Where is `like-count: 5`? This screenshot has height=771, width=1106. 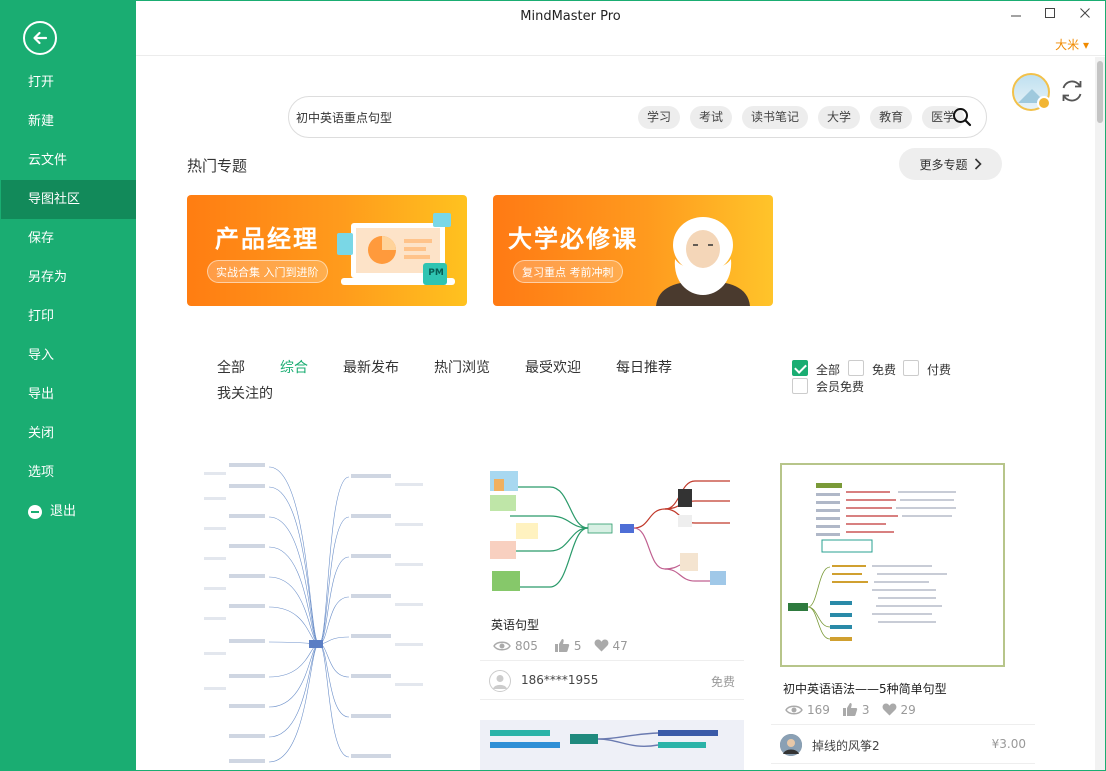
like-count: 5 is located at coordinates (577, 645).